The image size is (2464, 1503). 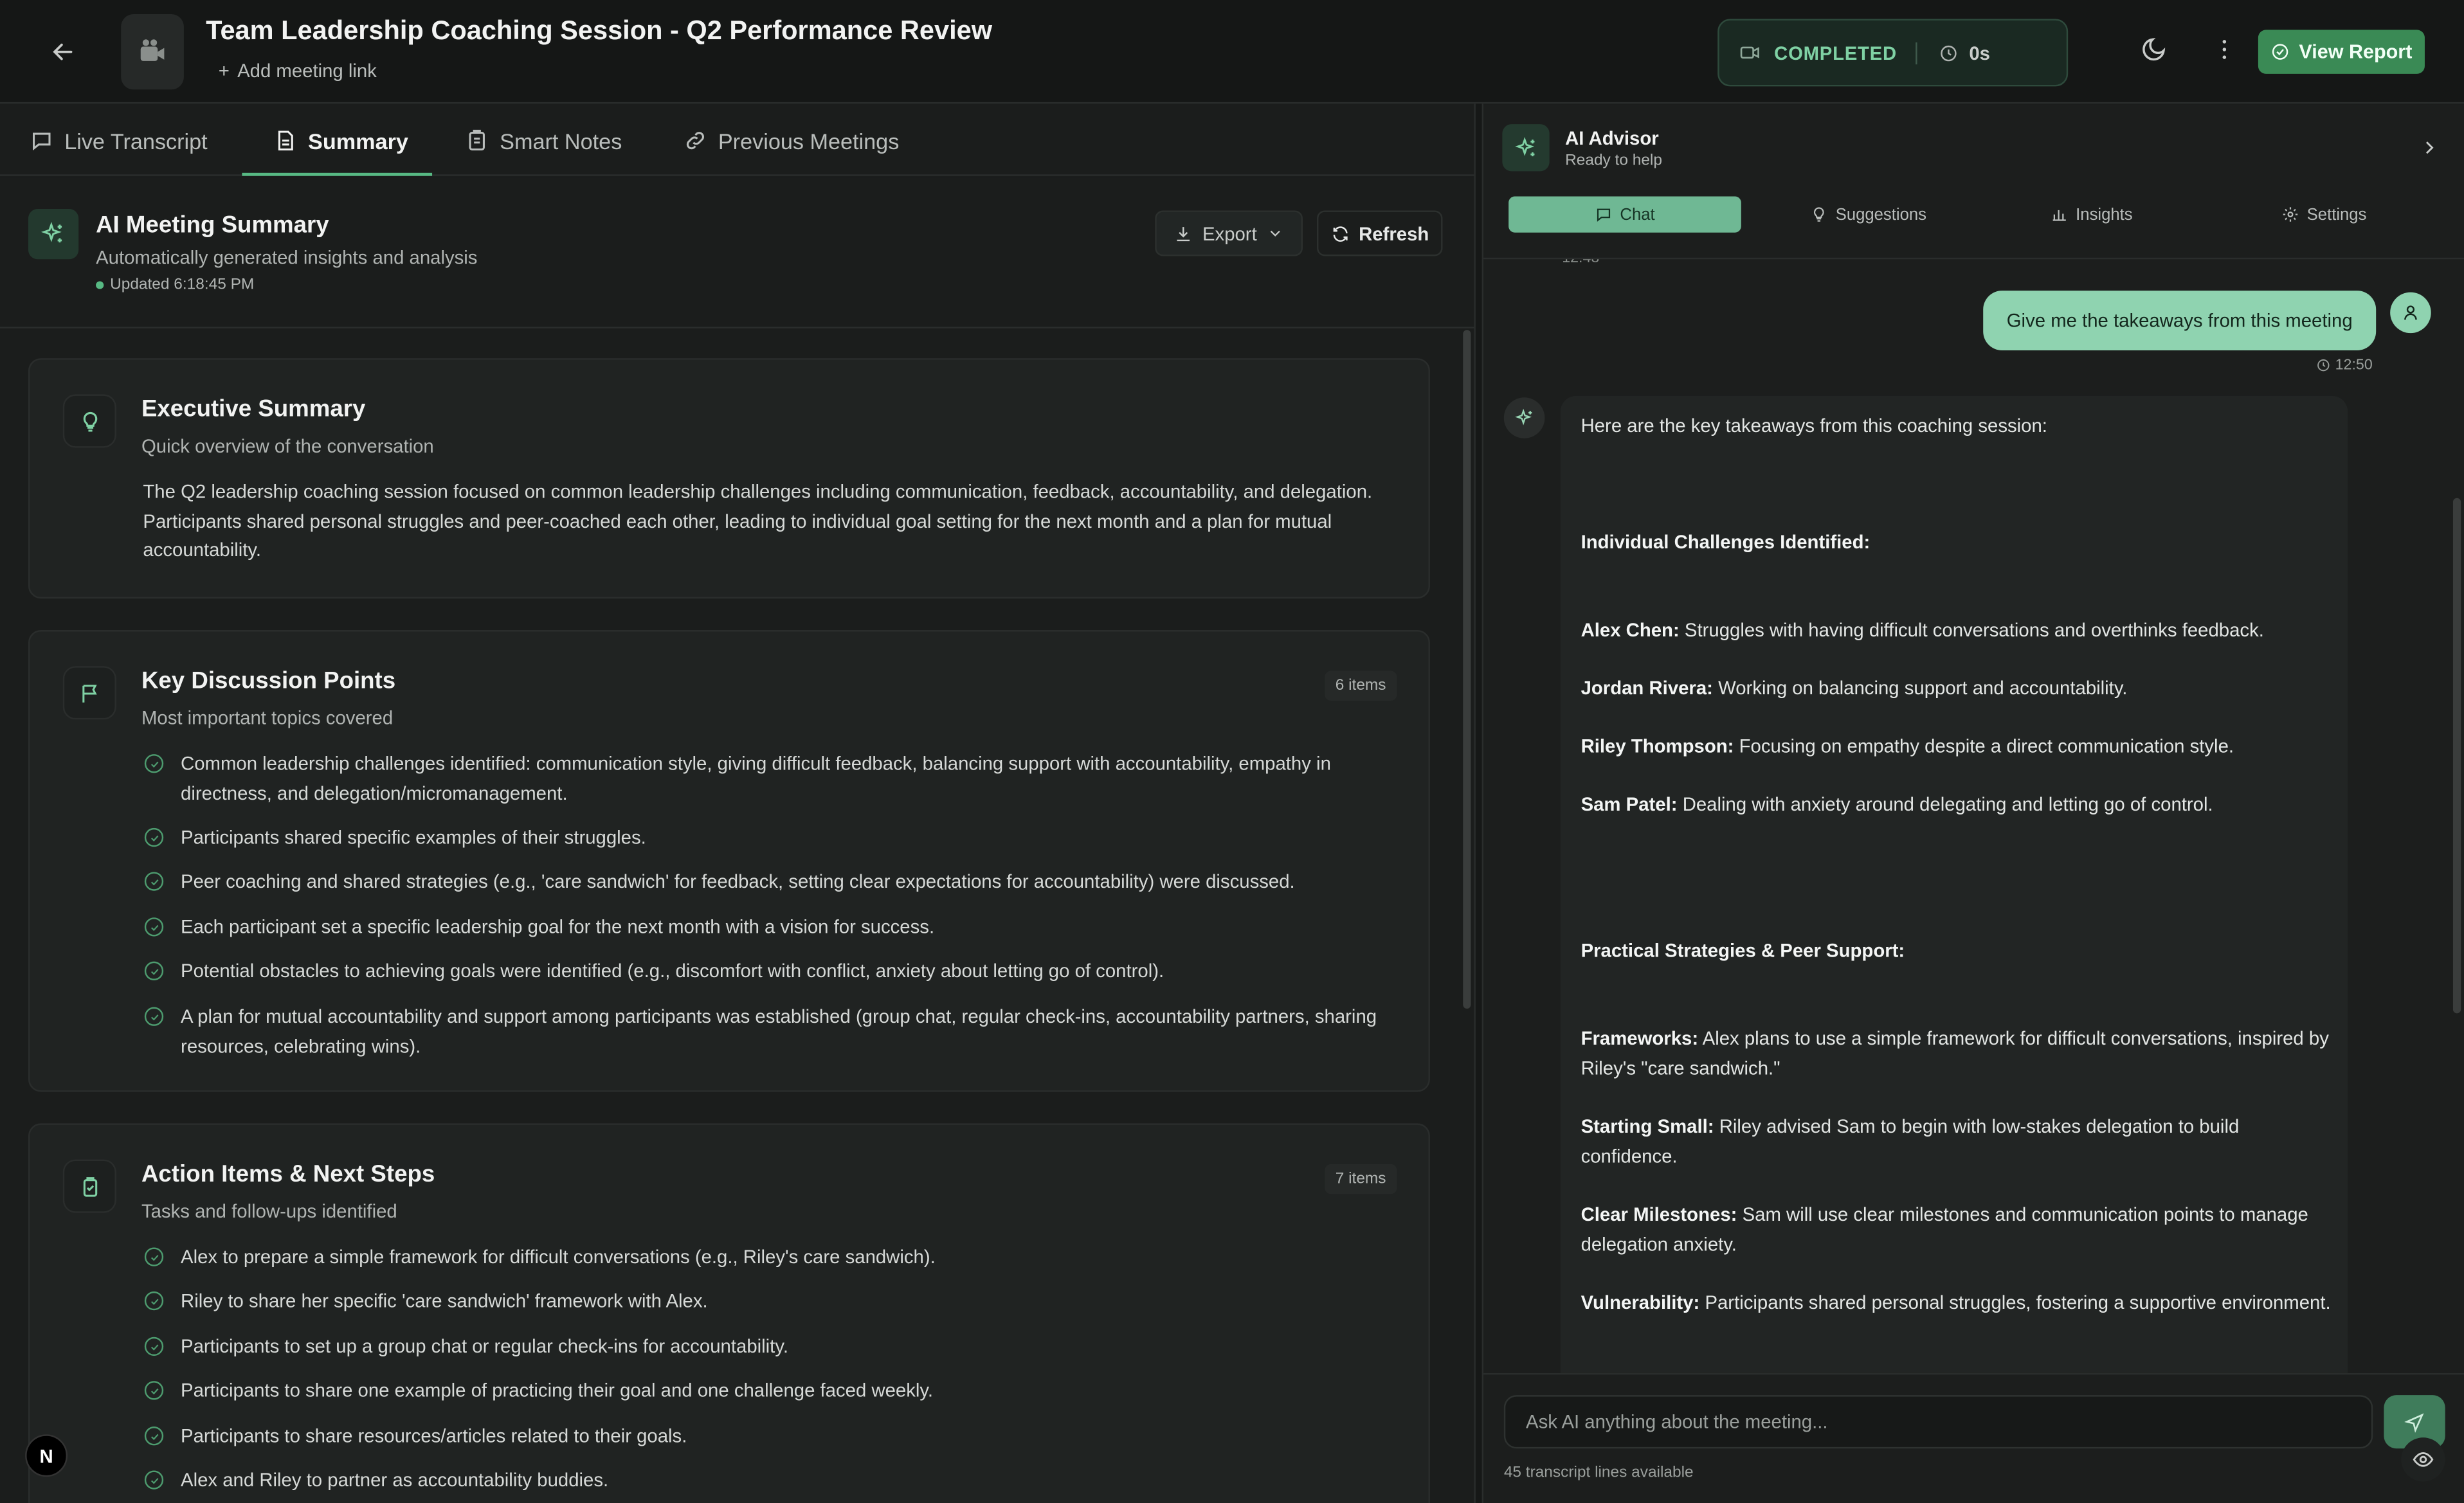 What do you see at coordinates (119, 141) in the screenshot?
I see `tab-live-transcript: Live Transcript` at bounding box center [119, 141].